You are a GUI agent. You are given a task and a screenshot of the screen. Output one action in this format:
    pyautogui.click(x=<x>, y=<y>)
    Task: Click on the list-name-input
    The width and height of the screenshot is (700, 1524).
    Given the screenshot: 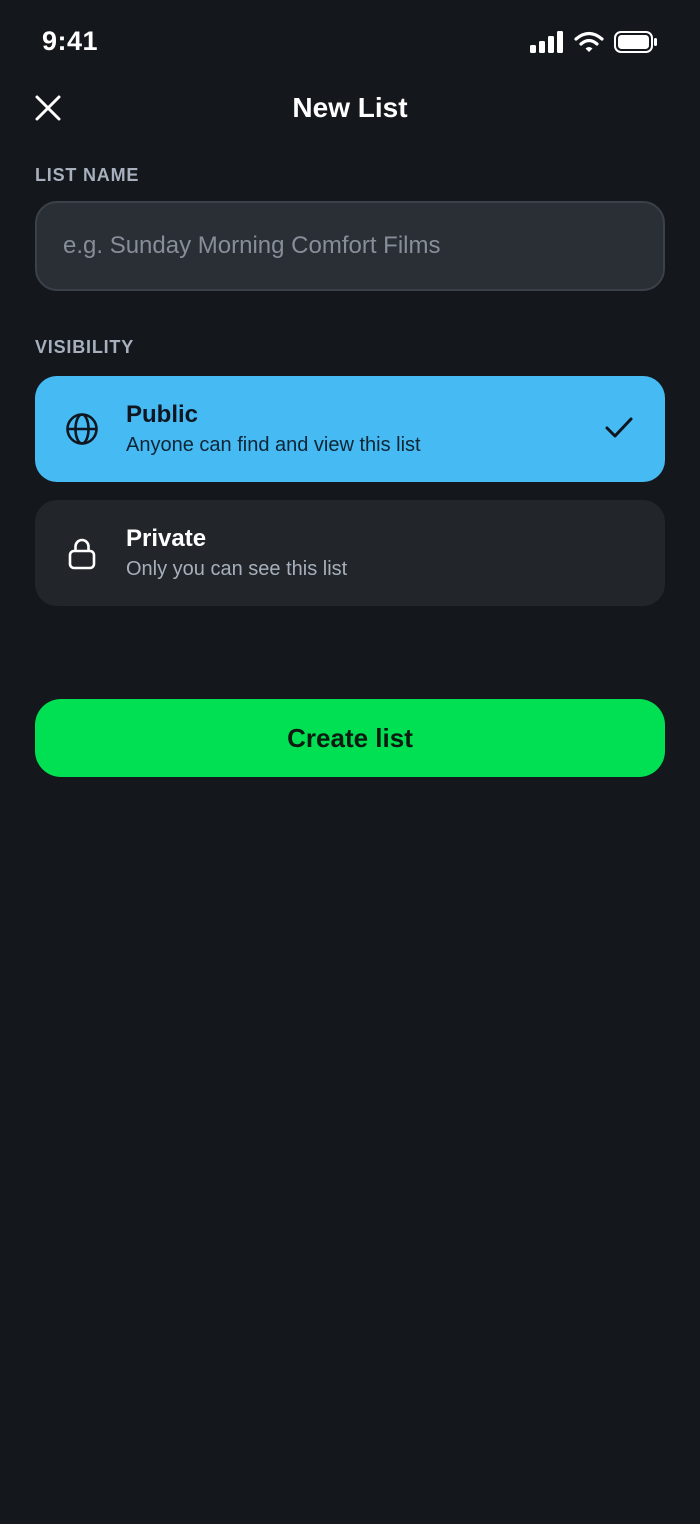 What is the action you would take?
    pyautogui.click(x=350, y=246)
    